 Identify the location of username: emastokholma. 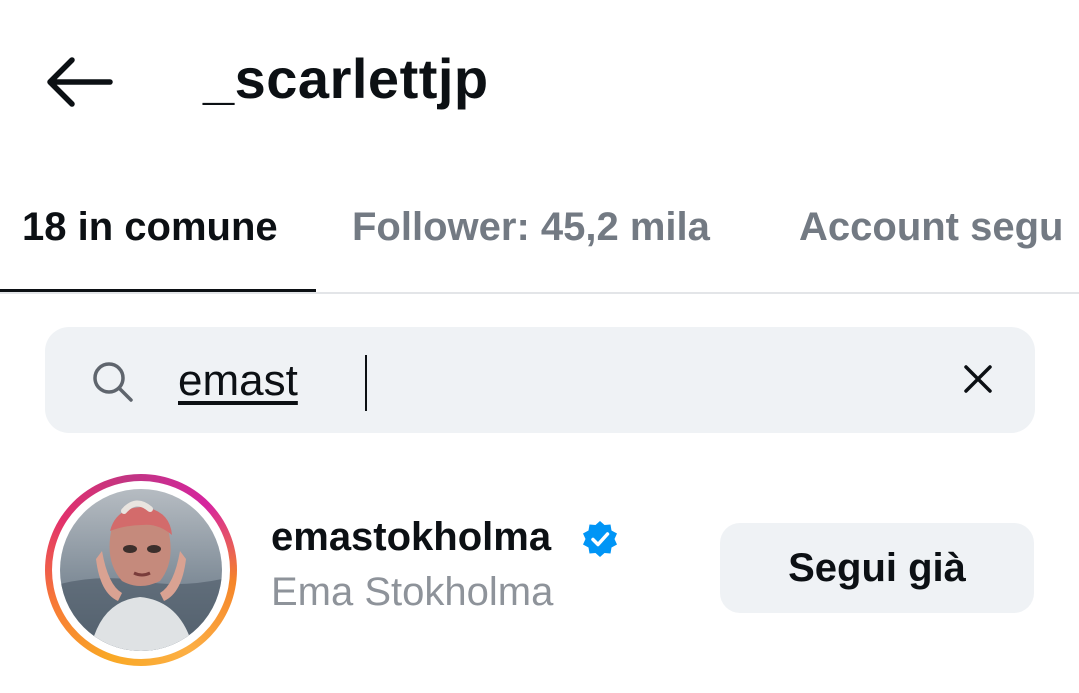
(411, 537).